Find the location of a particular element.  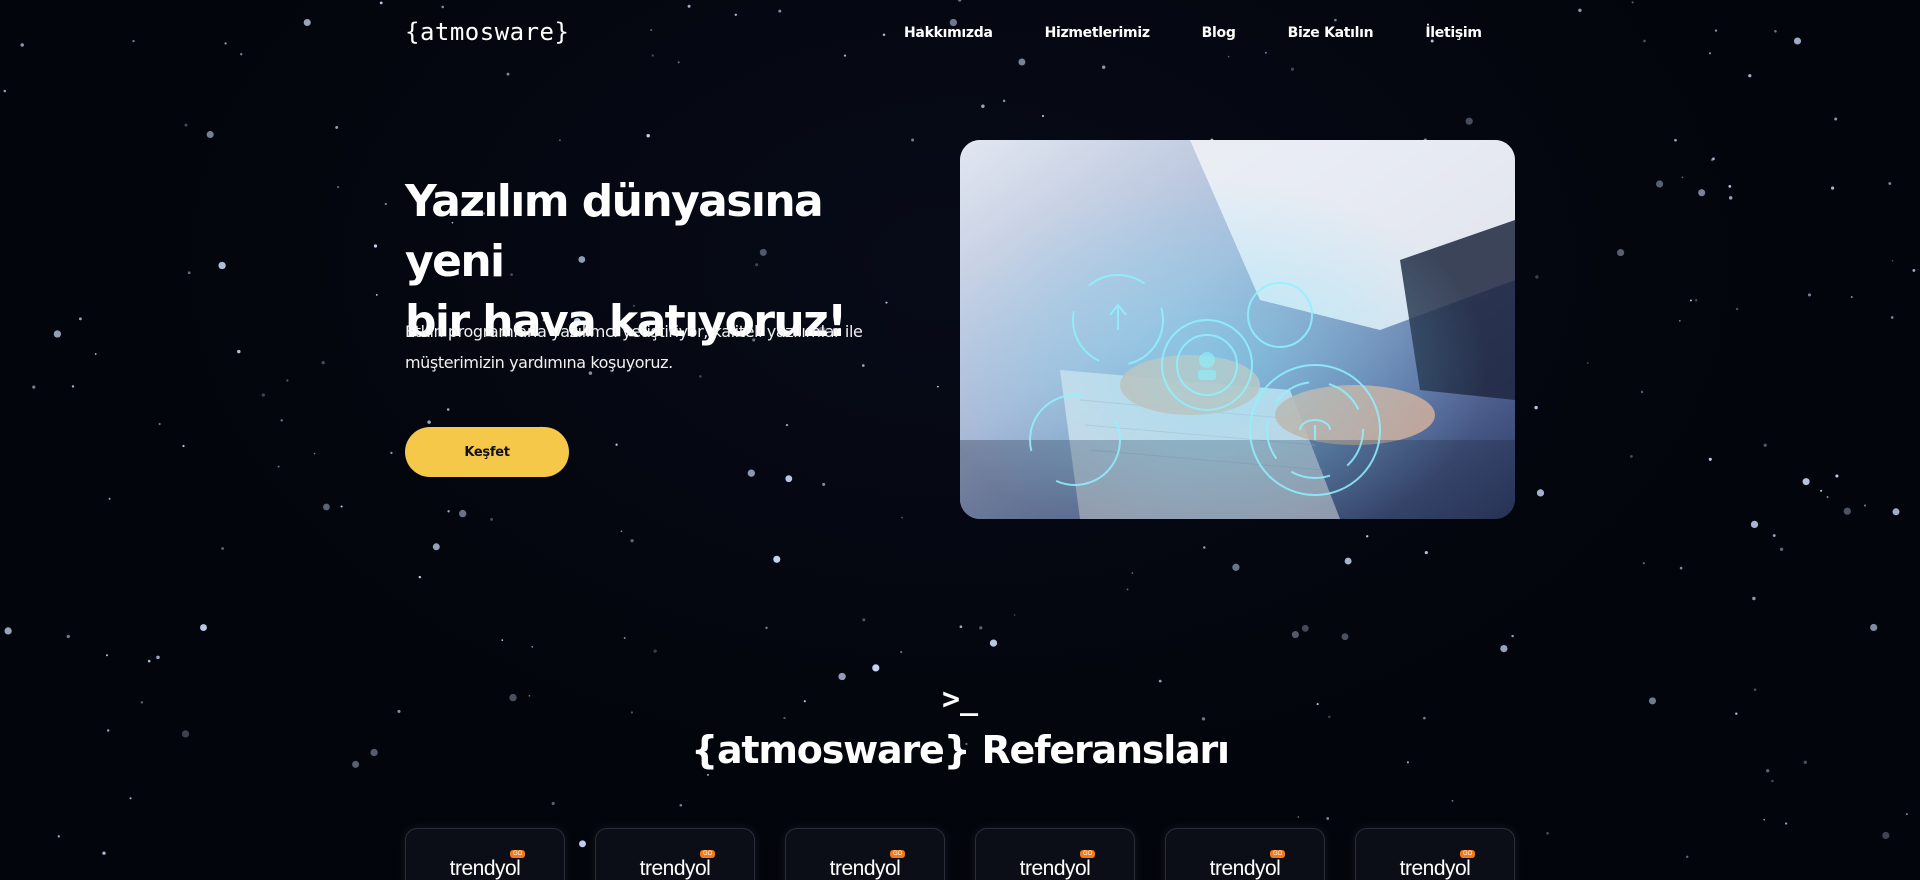

tech-hands-keyboard-image is located at coordinates (1237, 329).